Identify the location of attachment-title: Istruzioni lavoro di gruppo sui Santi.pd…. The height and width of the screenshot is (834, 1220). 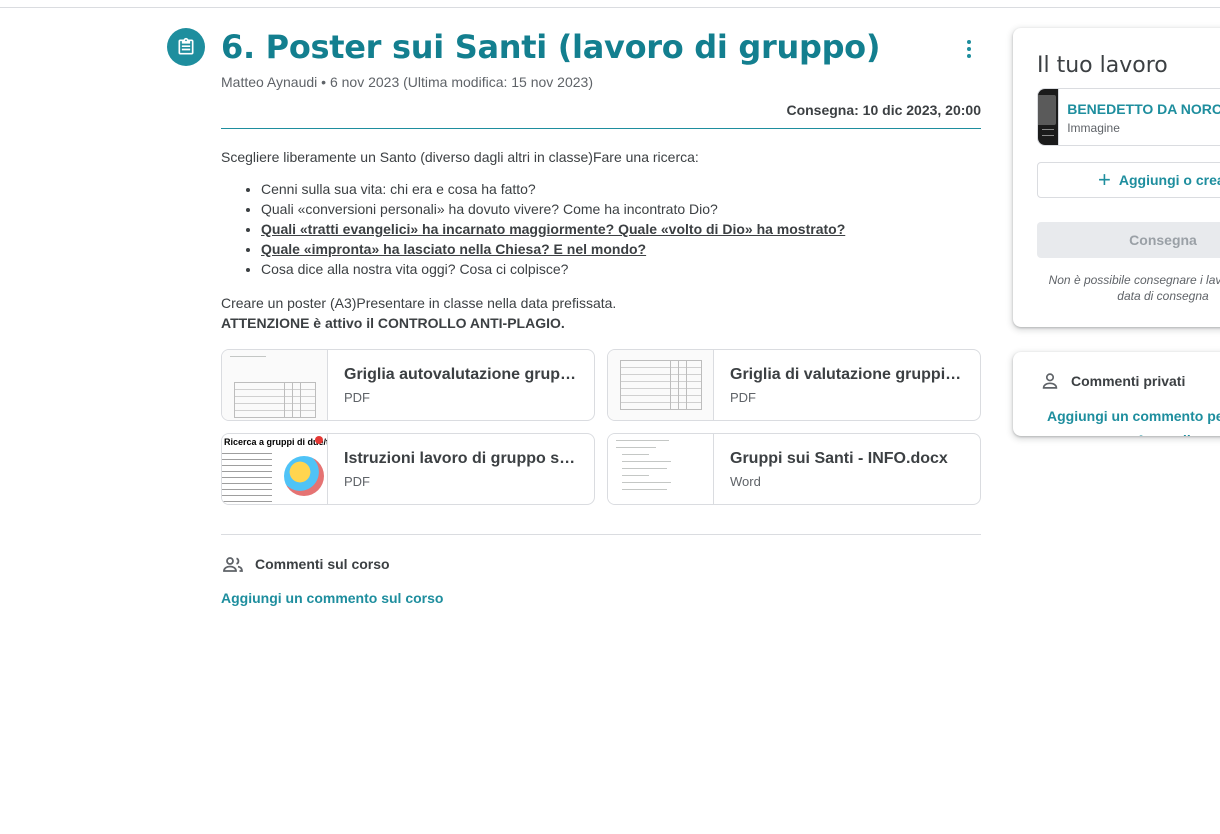
(461, 458).